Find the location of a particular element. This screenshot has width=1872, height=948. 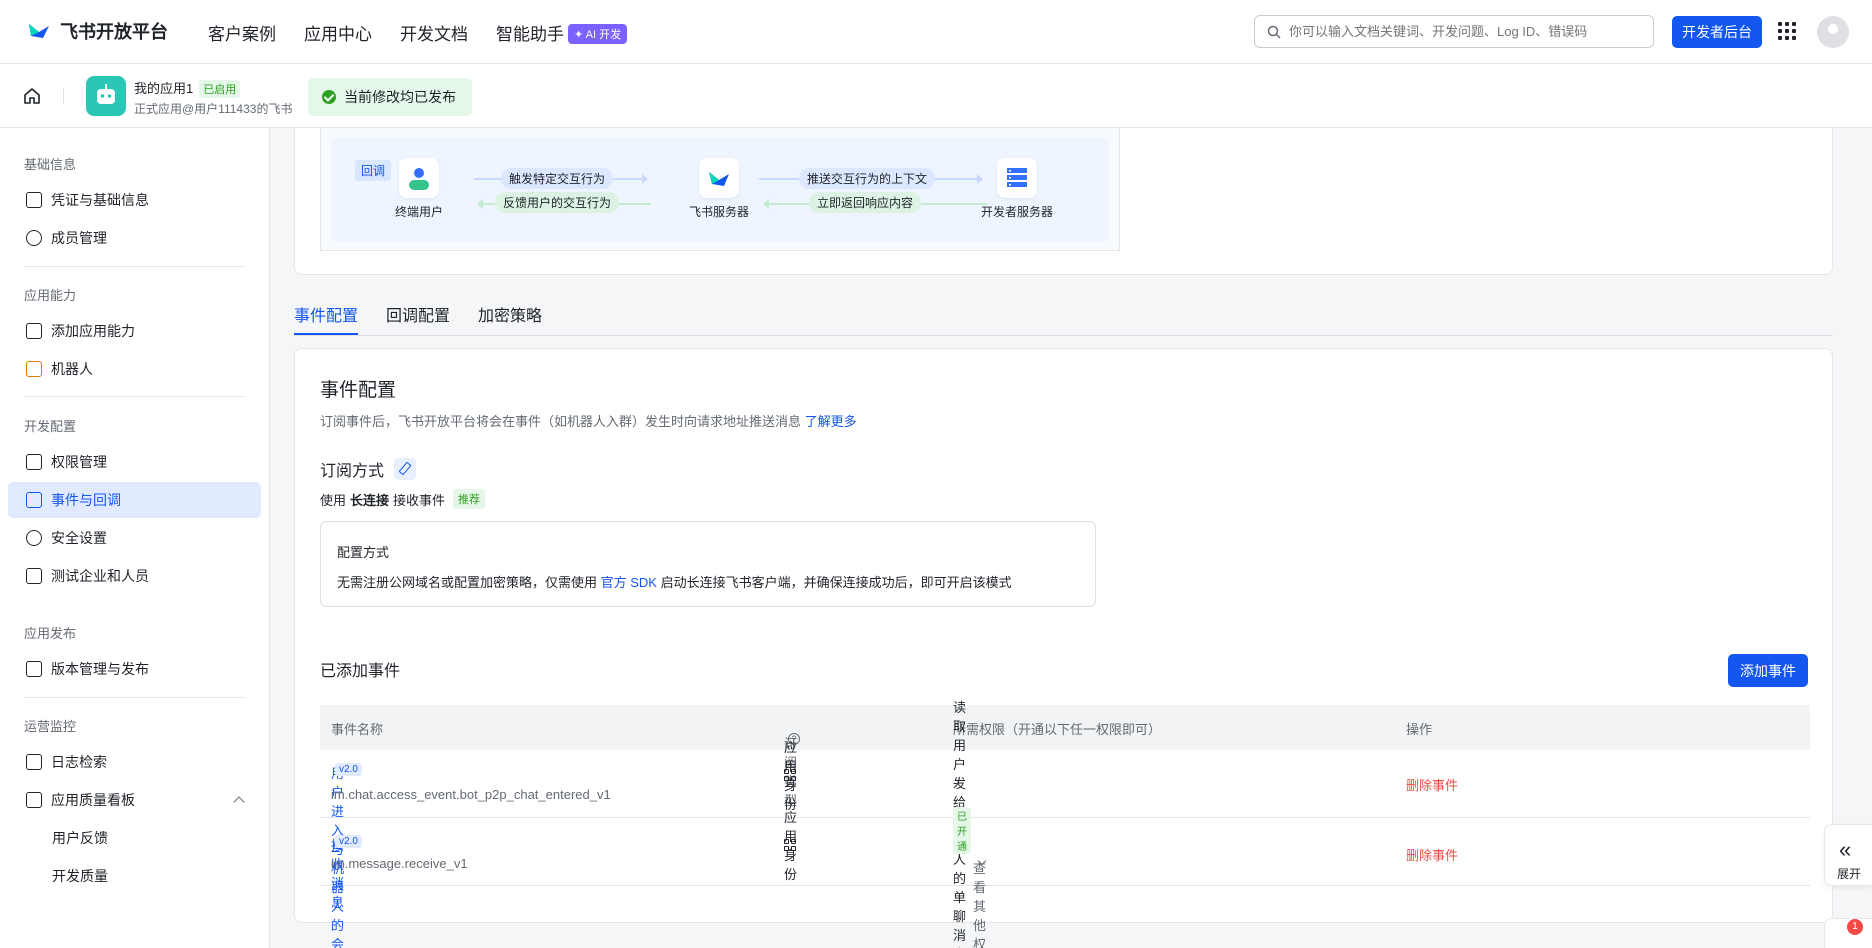

app-header: 我的应用1 已启用 正式应用@用户111433的飞书 当前修改均已发布 is located at coordinates (936, 96).